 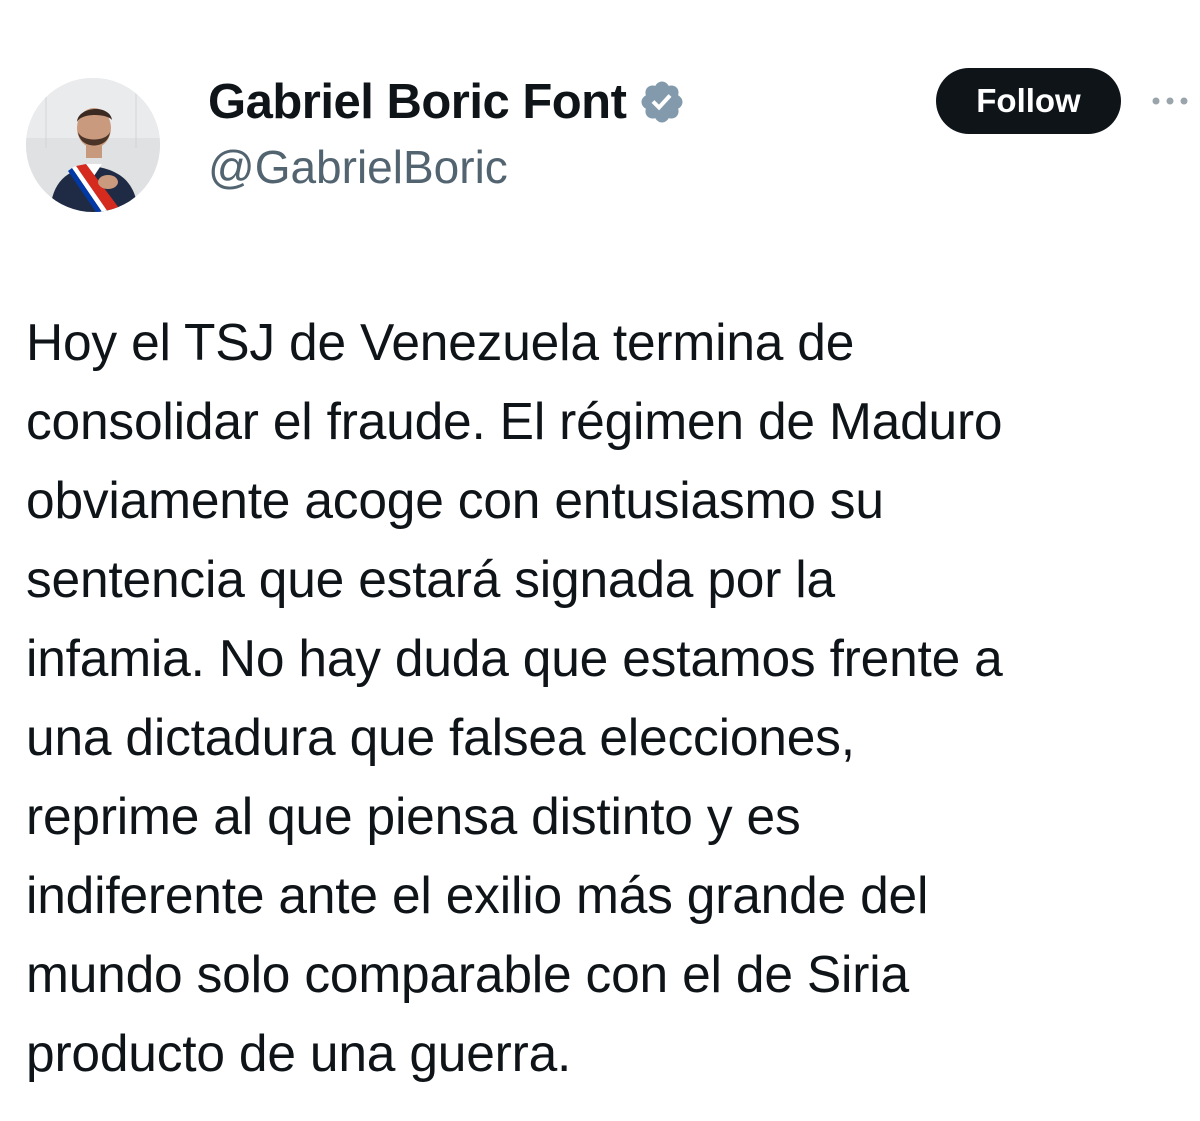 I want to click on author-name-row: Gabriel Boric Font, so click(x=447, y=102).